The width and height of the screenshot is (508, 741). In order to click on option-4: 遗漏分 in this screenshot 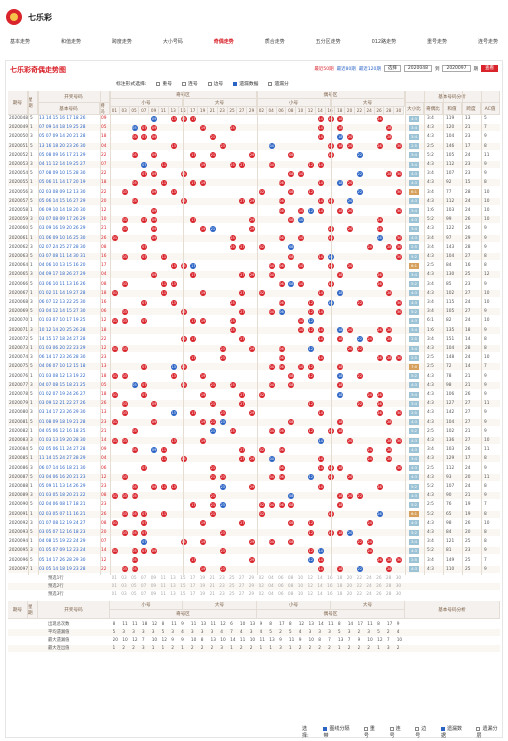, I will do `click(278, 83)`.